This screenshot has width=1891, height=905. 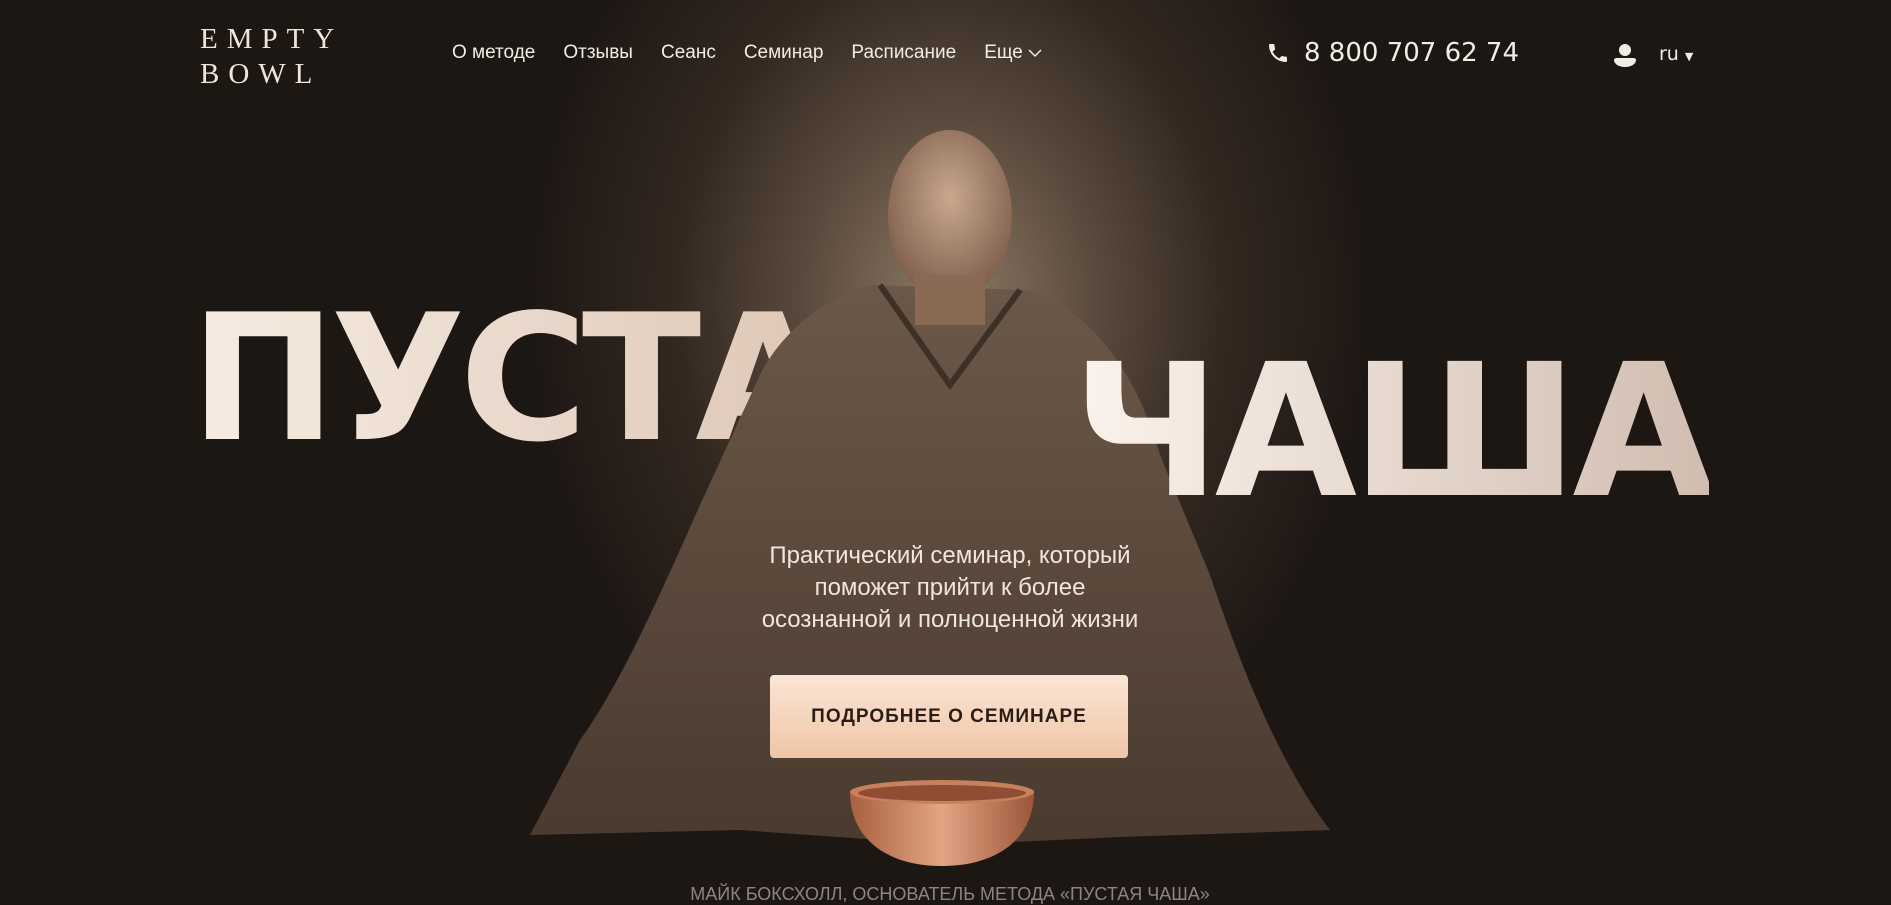 What do you see at coordinates (493, 53) in the screenshot?
I see `nav-item-method: О методе` at bounding box center [493, 53].